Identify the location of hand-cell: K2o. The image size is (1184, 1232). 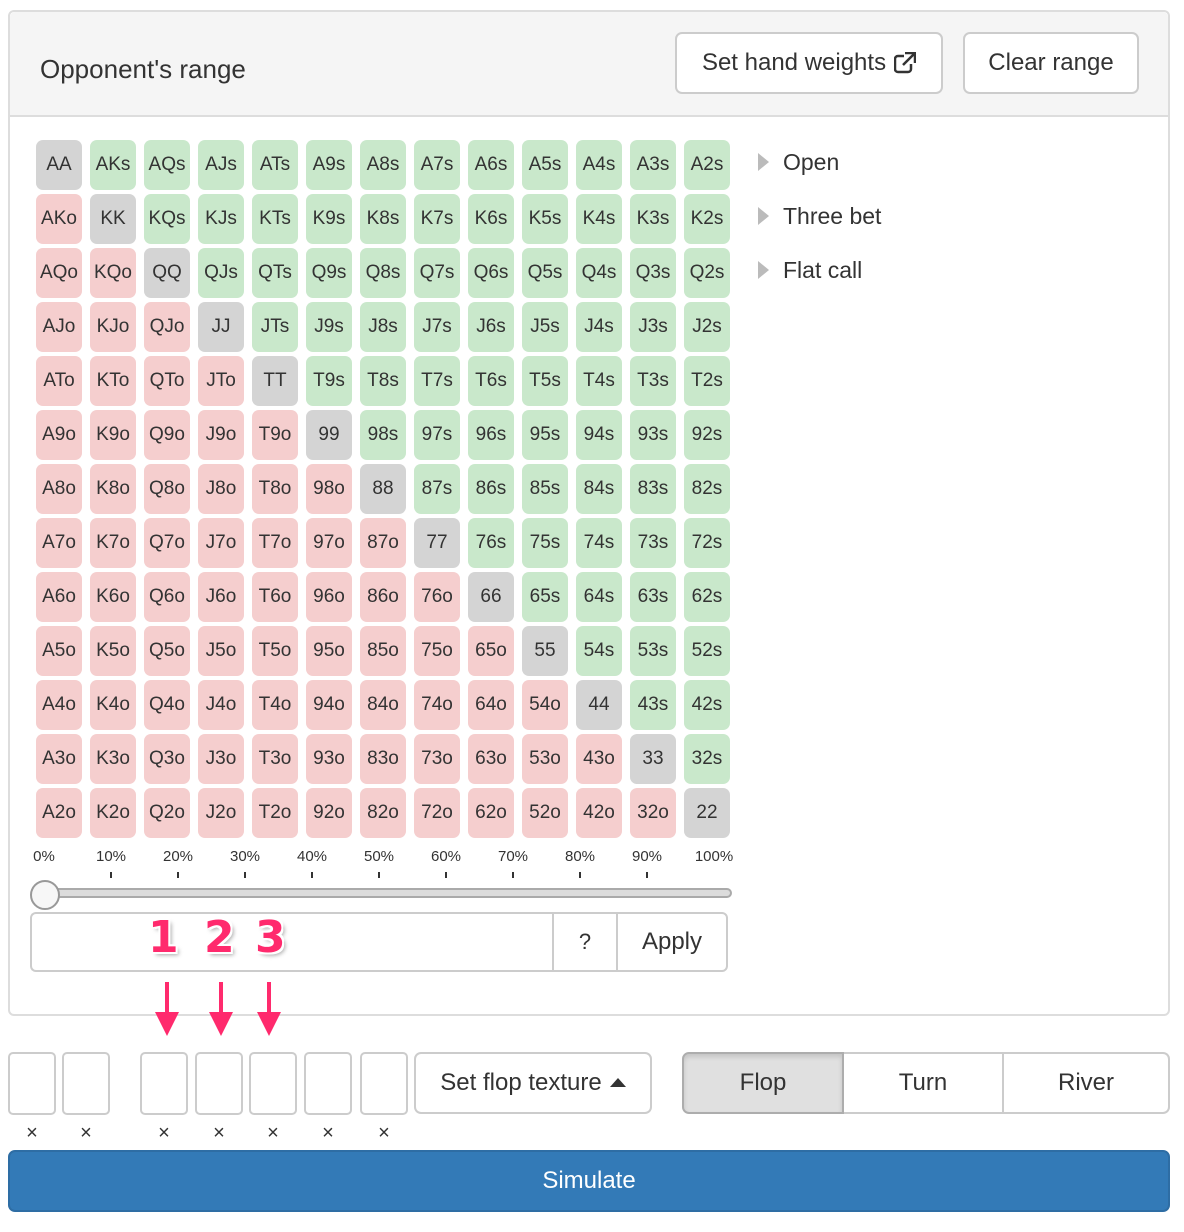
(113, 813).